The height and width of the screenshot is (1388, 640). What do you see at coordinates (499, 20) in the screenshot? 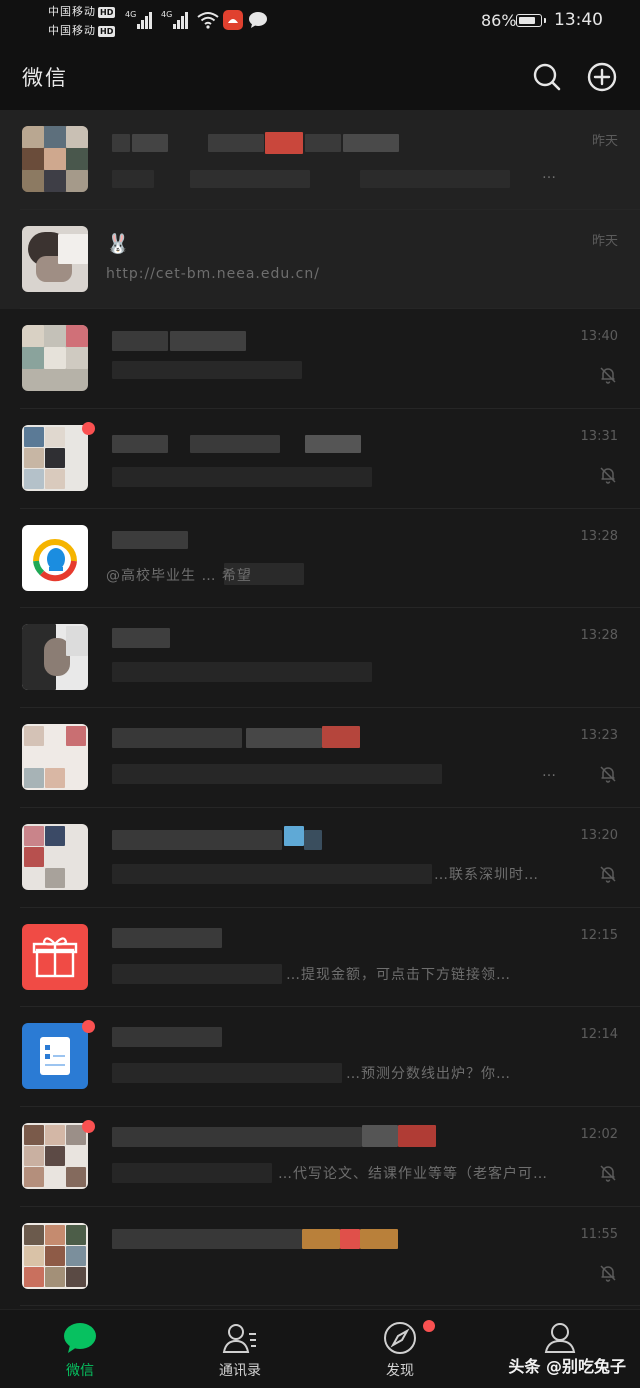
I see `battery-percent: 86%` at bounding box center [499, 20].